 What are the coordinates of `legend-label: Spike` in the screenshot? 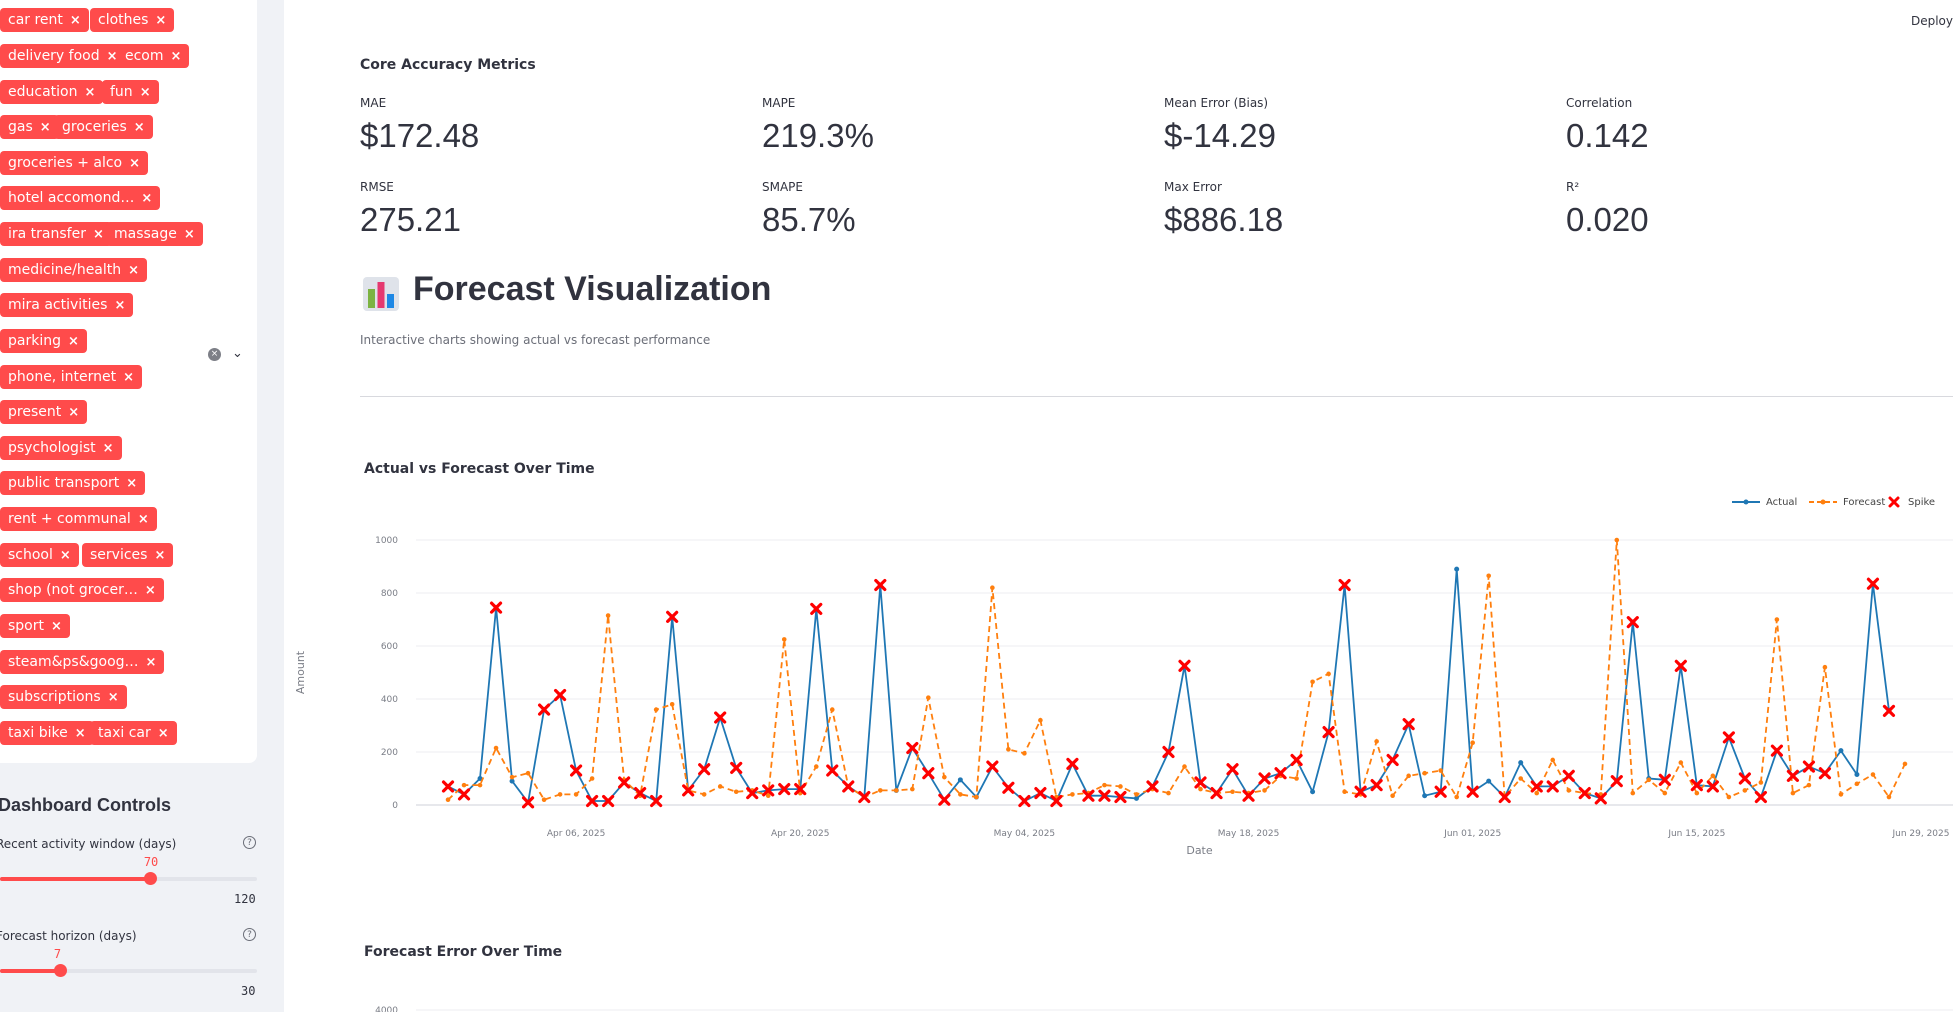 It's located at (1921, 502).